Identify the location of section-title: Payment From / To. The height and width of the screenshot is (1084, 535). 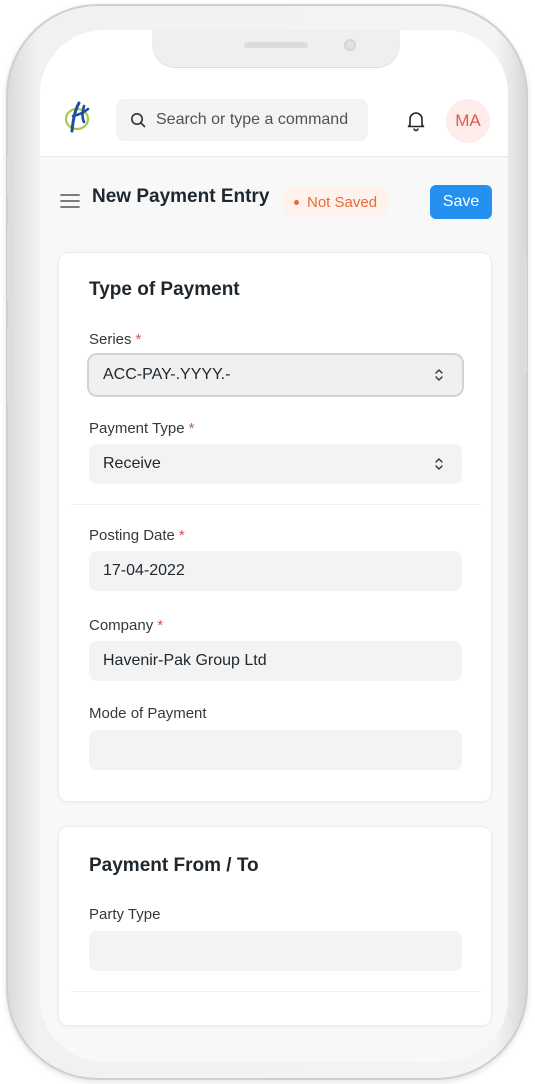
(174, 865).